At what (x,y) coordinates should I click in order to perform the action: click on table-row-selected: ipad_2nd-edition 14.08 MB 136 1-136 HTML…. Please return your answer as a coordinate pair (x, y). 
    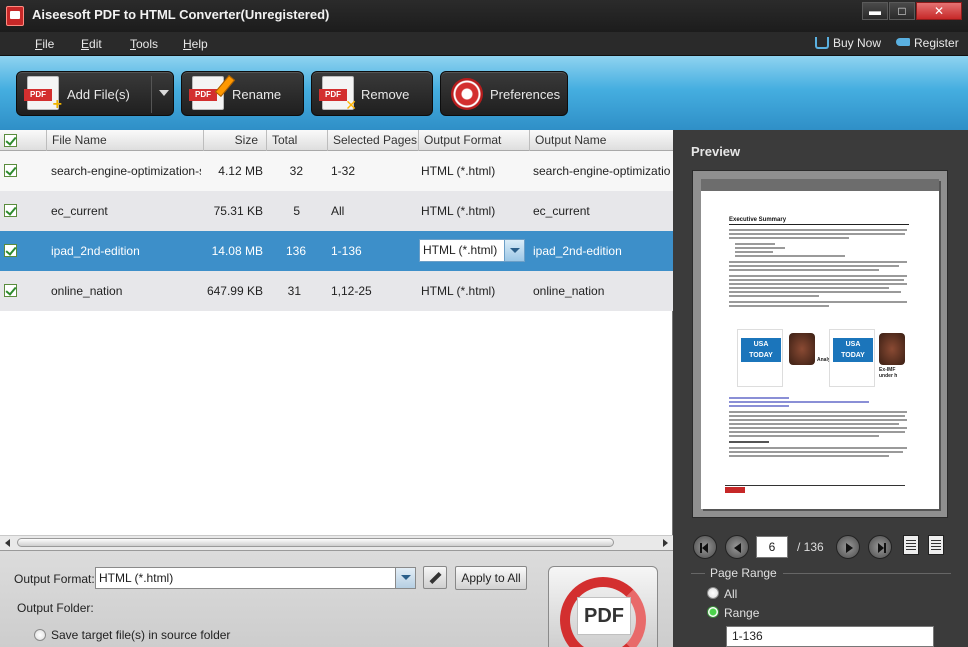
    Looking at the image, I should click on (336, 251).